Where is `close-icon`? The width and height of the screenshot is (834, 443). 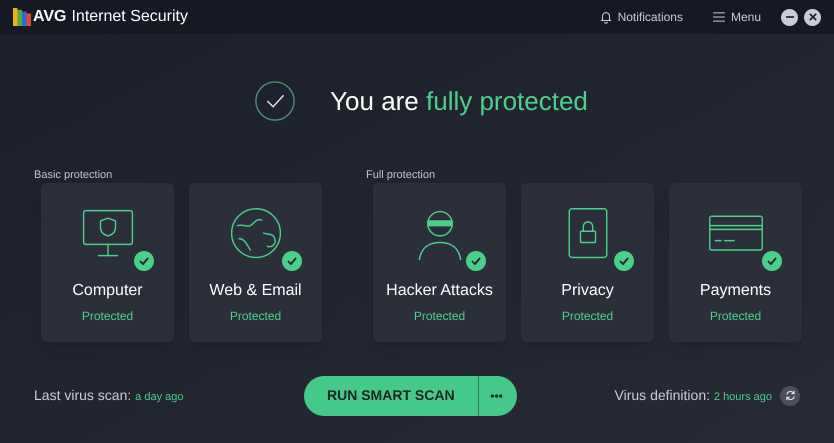
close-icon is located at coordinates (812, 17).